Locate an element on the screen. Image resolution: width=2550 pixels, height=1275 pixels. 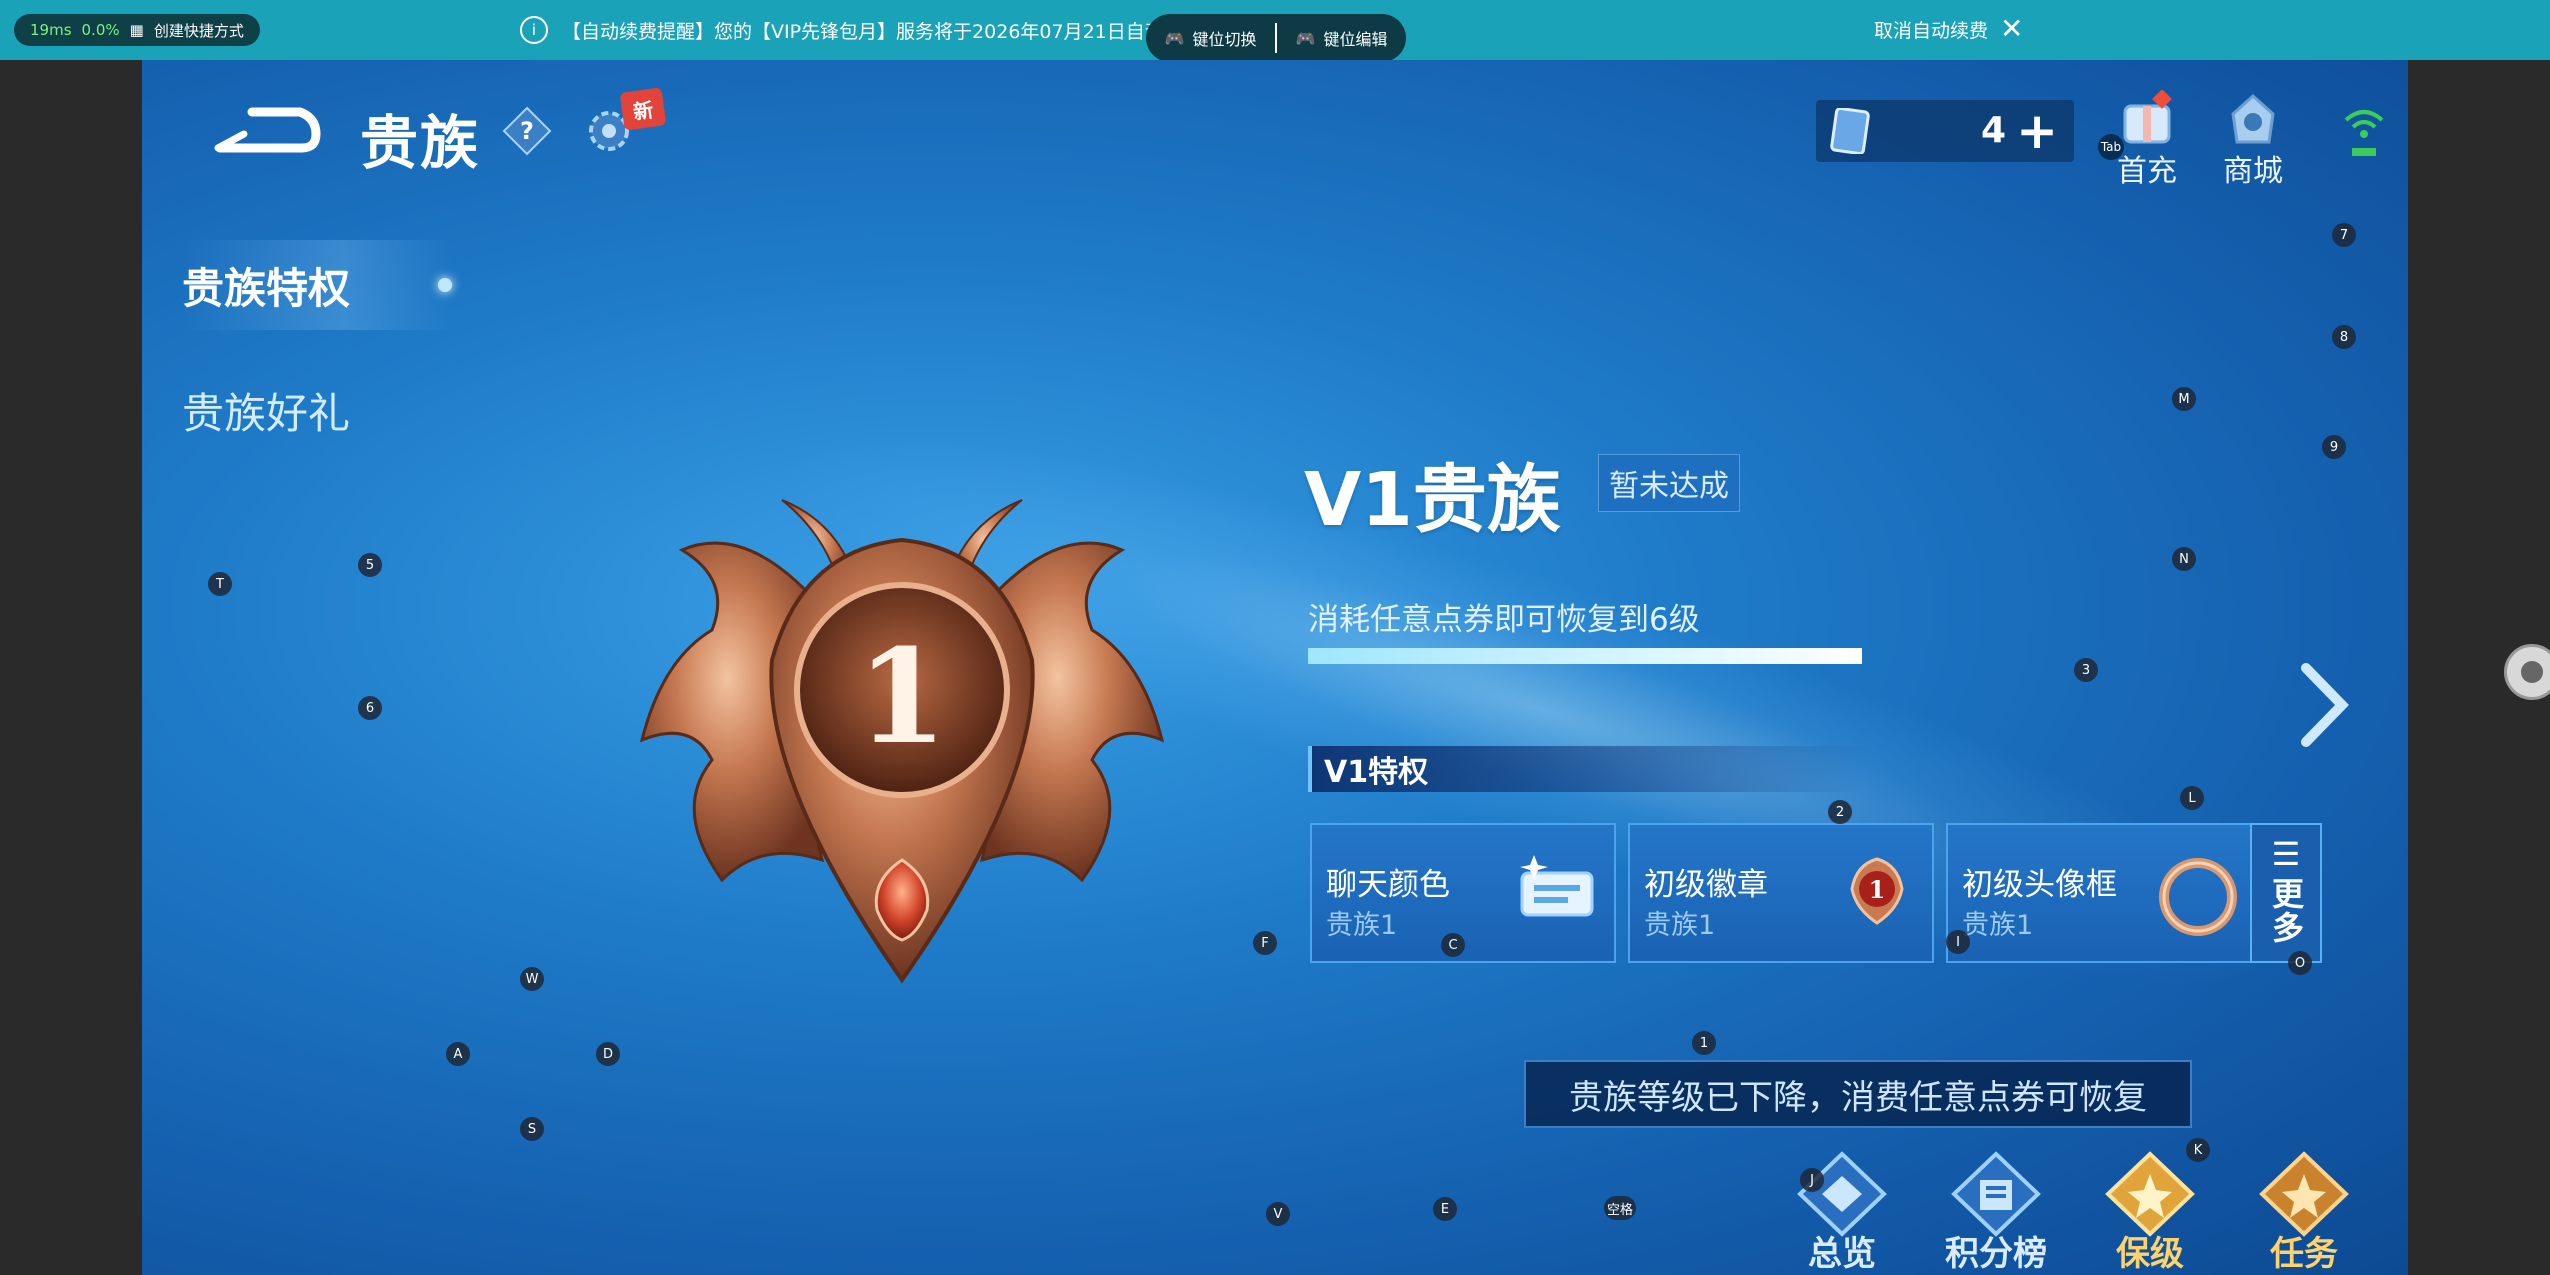
active-tab-indicator is located at coordinates (445, 285).